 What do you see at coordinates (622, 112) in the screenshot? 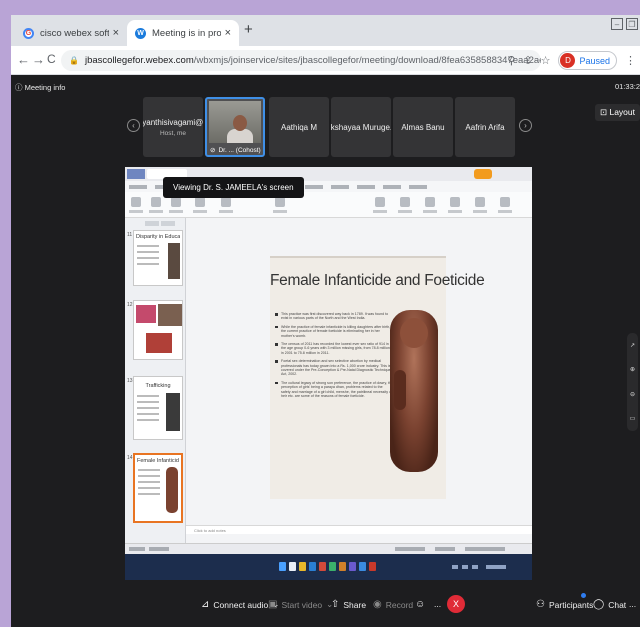
I see `layout-label: Layout` at bounding box center [622, 112].